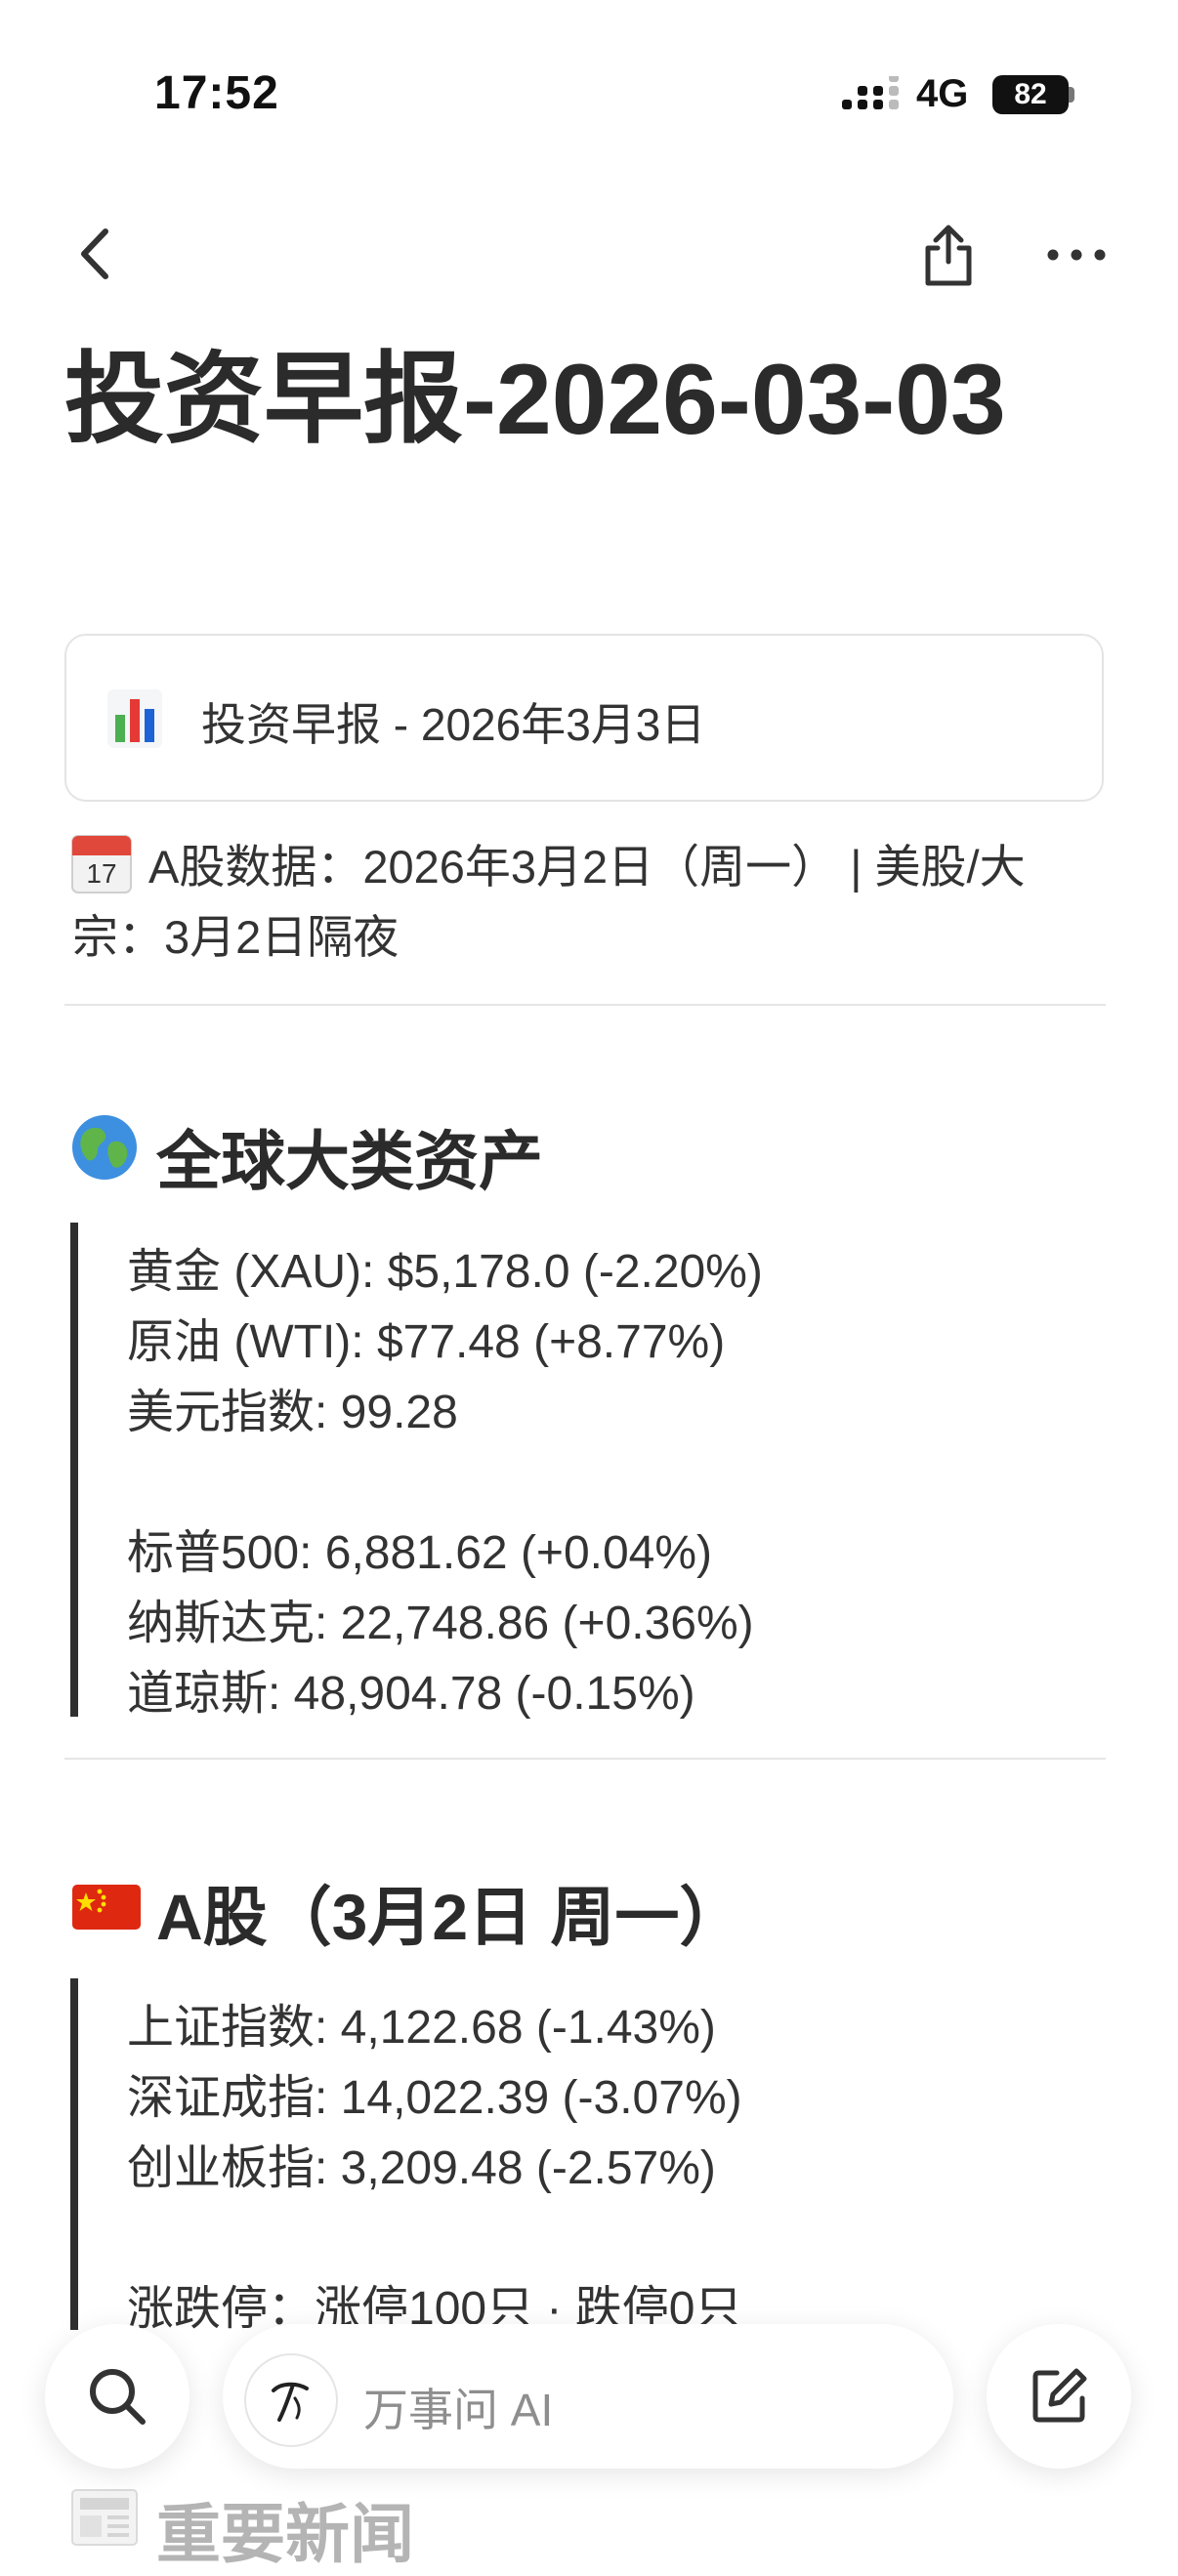 The image size is (1178, 2576). I want to click on more-icon, so click(1076, 255).